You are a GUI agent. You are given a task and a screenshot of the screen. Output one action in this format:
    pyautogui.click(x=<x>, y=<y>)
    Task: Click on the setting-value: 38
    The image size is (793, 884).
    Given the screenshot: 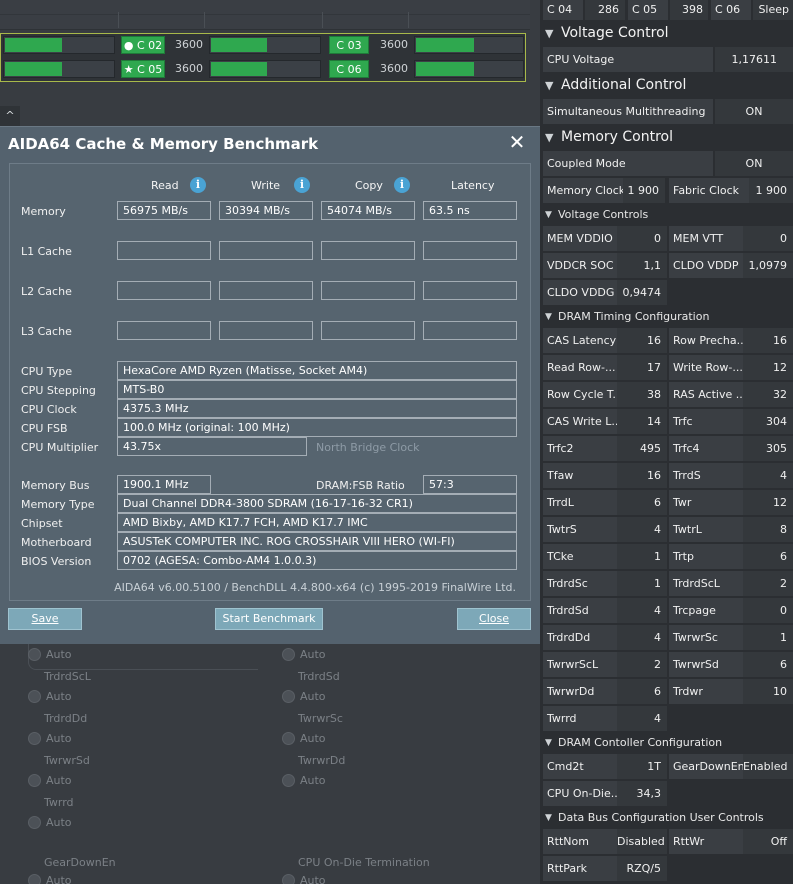 What is the action you would take?
    pyautogui.click(x=642, y=394)
    